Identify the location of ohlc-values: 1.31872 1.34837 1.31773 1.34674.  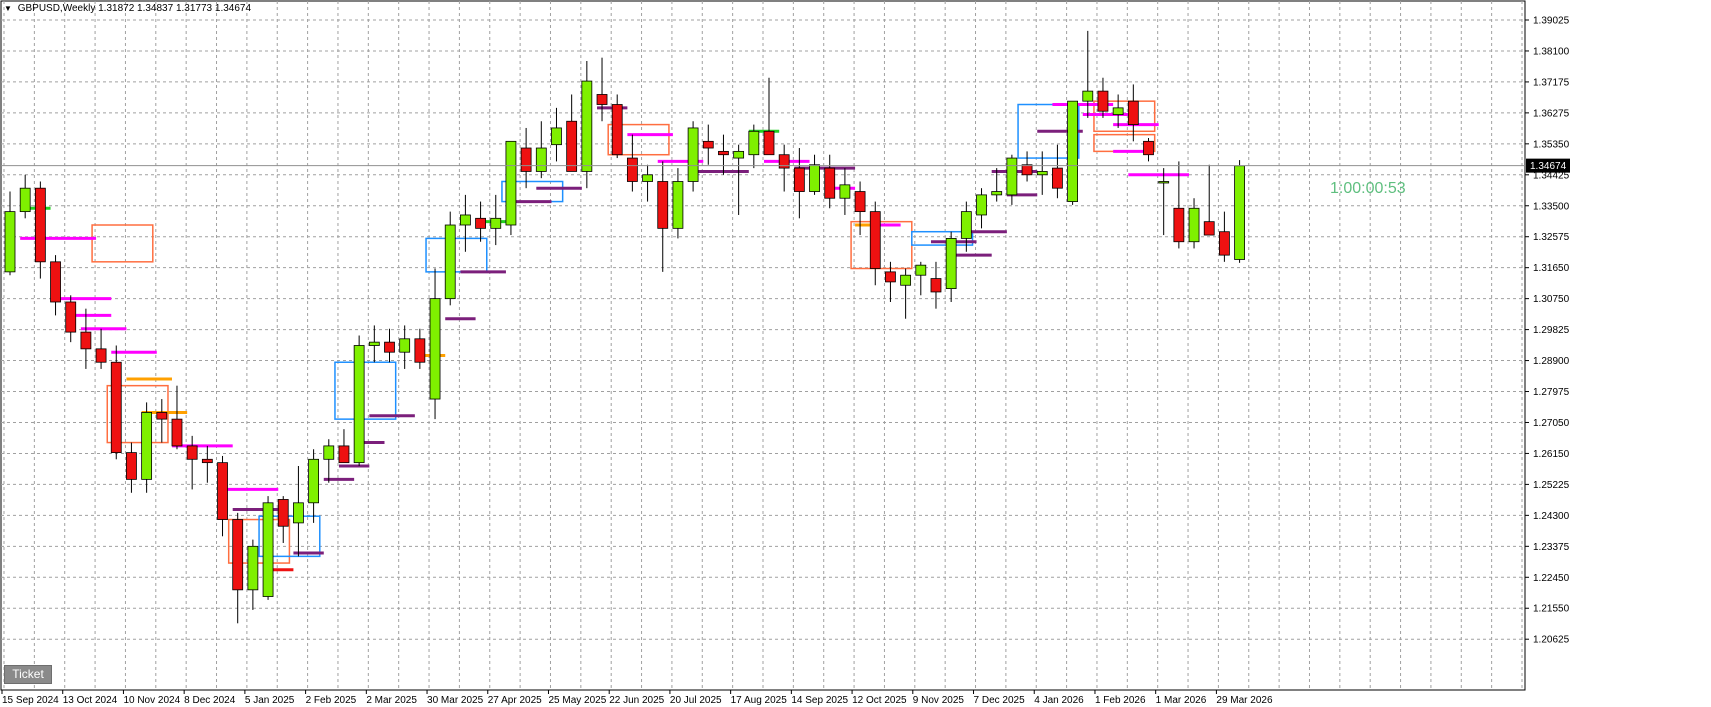
(175, 8).